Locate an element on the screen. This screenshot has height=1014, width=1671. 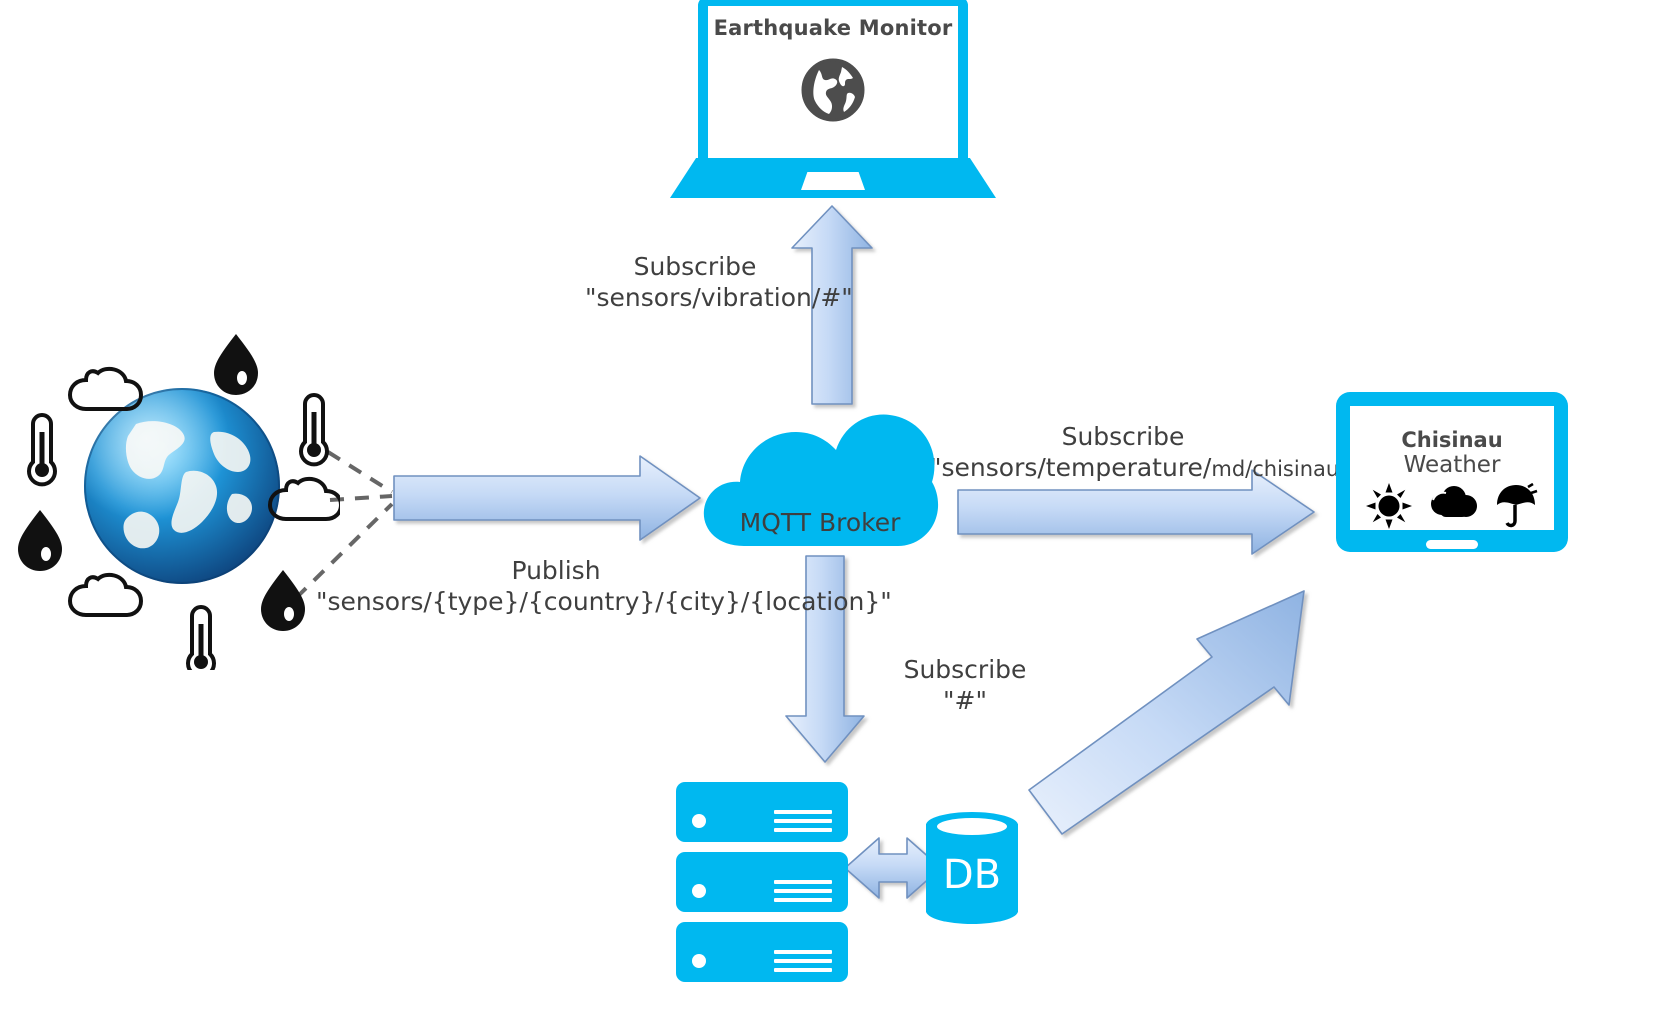
chisinau-weather-monitor: Chisinau Weather is located at coordinates (1452, 480).